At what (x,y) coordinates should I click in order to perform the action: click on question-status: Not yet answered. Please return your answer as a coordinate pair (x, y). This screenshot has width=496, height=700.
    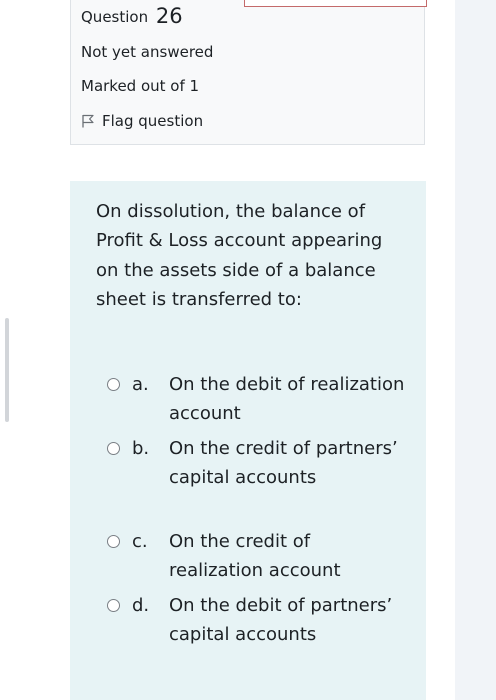
    Looking at the image, I should click on (147, 52).